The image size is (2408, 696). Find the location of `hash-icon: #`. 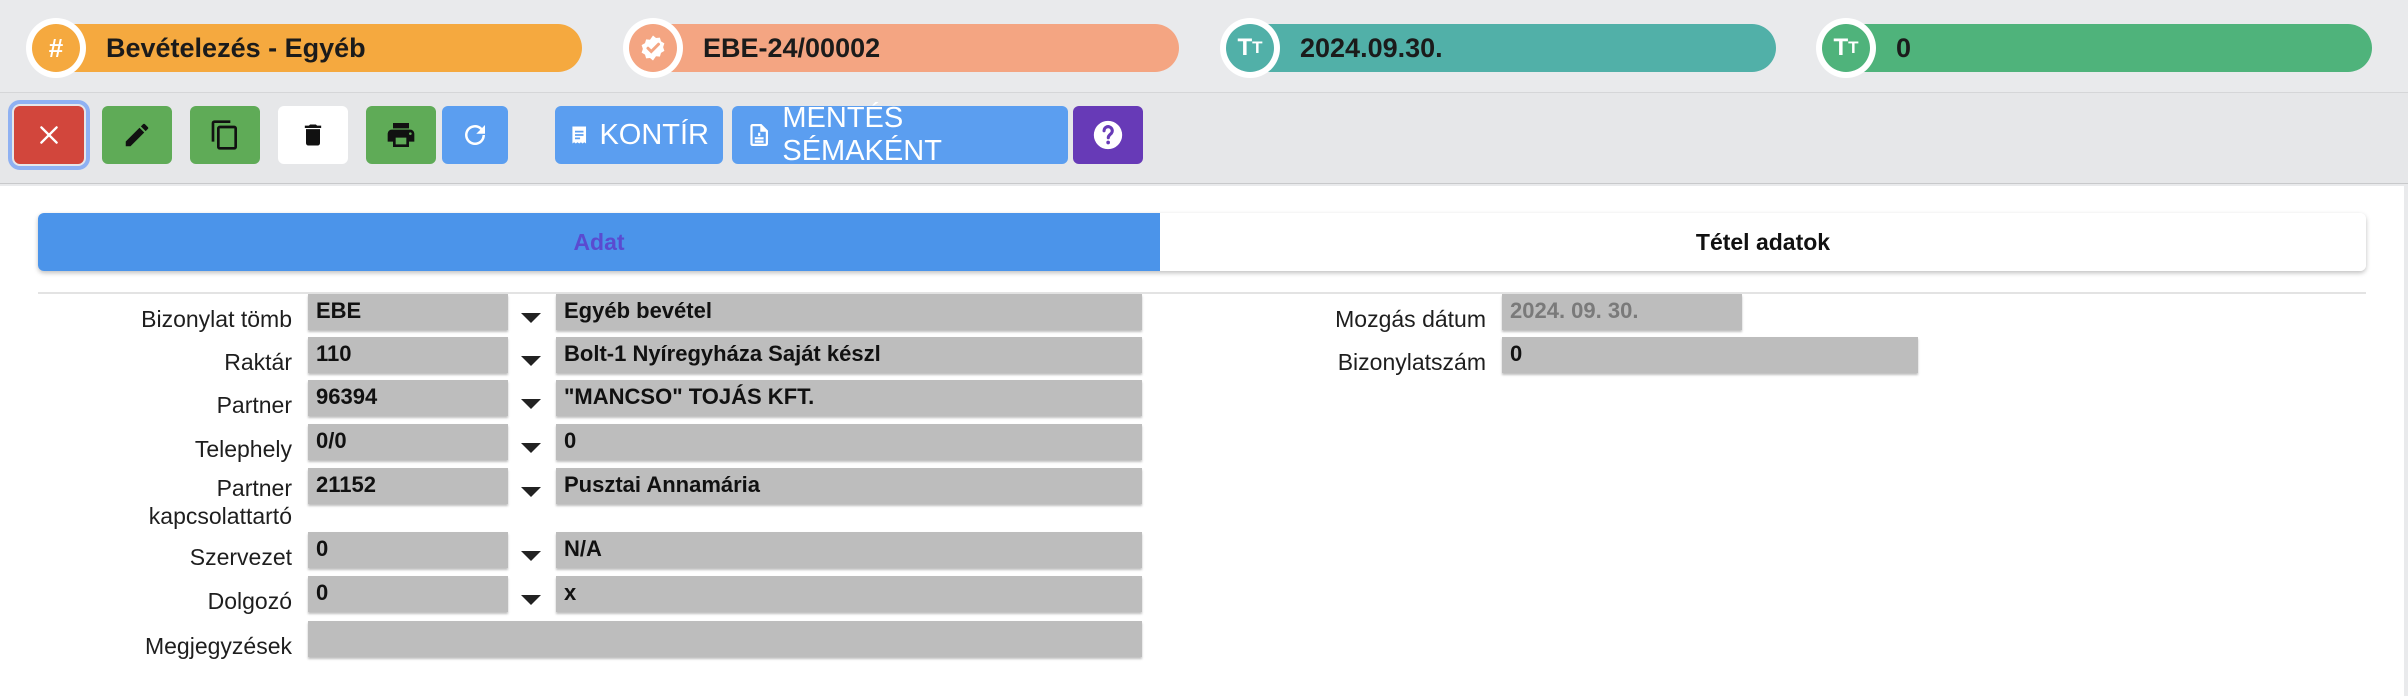

hash-icon: # is located at coordinates (56, 48).